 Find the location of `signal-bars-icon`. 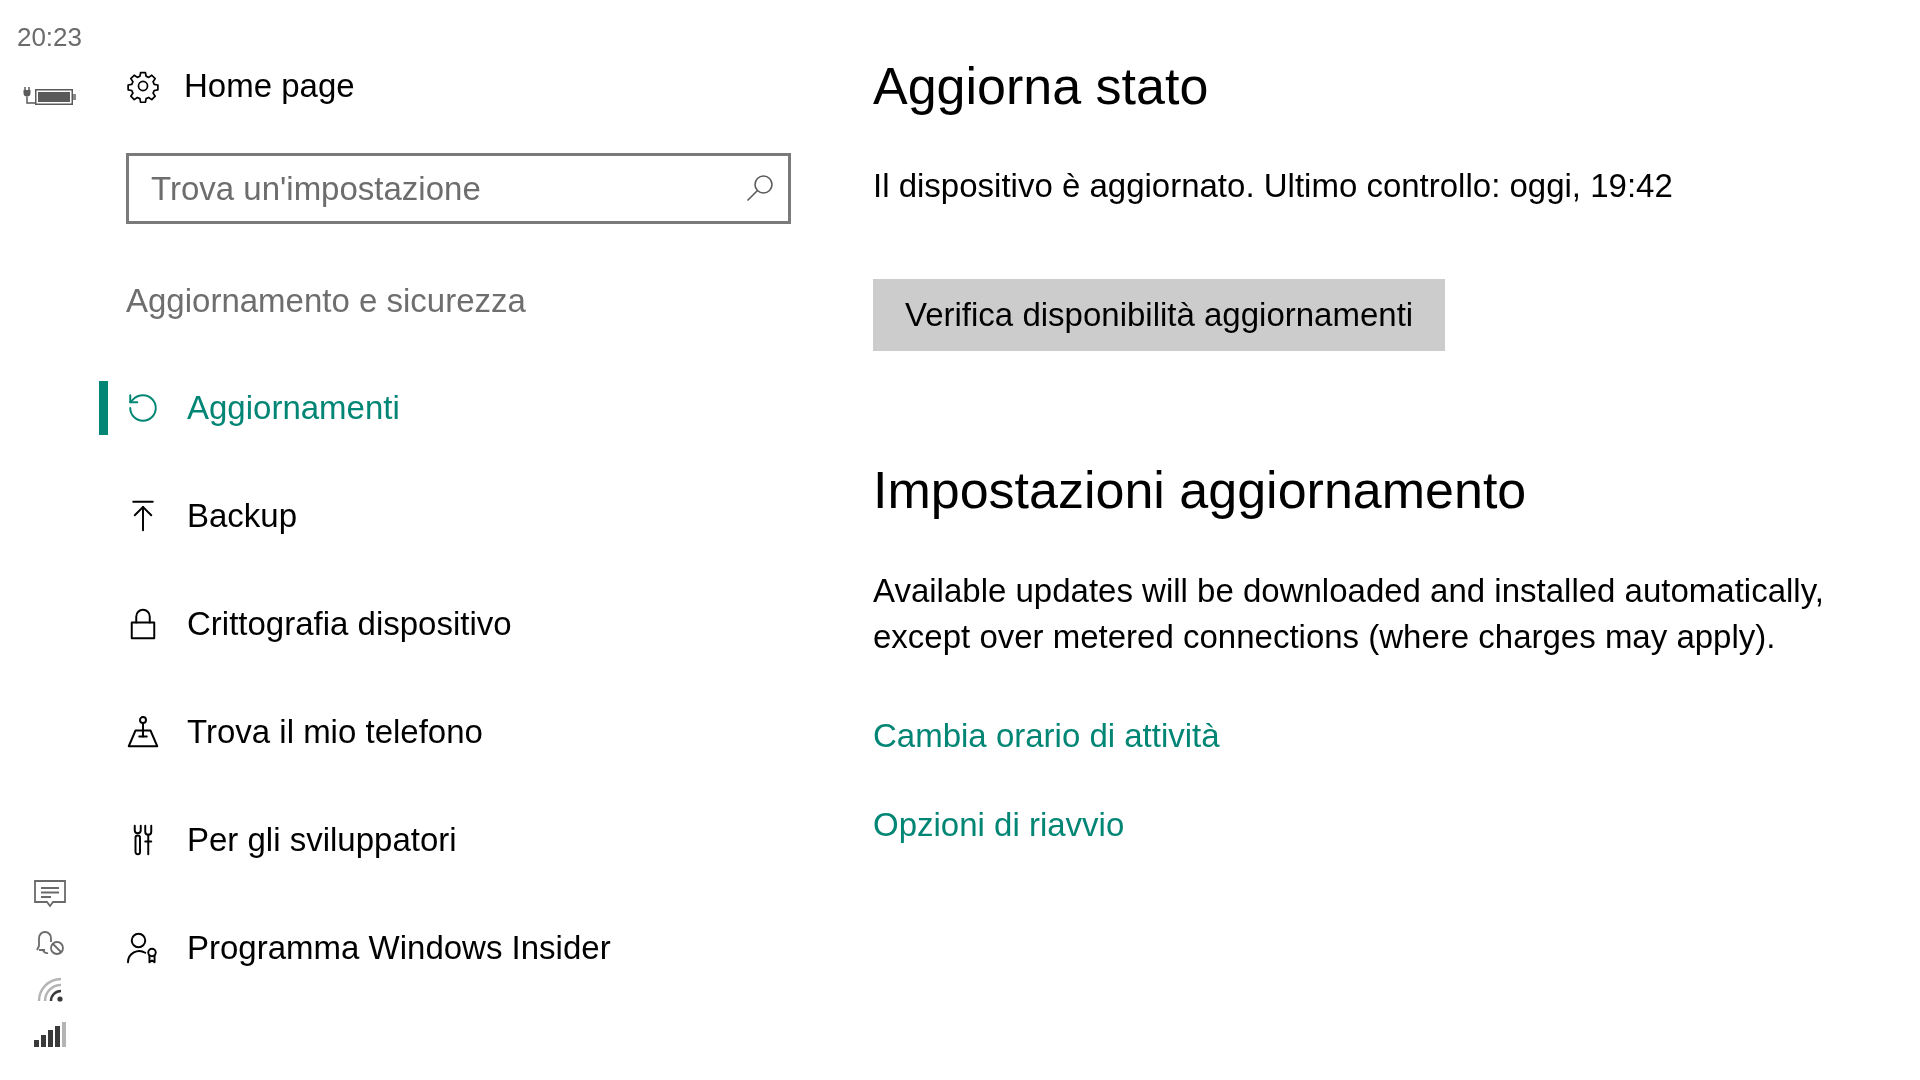

signal-bars-icon is located at coordinates (49, 1034).